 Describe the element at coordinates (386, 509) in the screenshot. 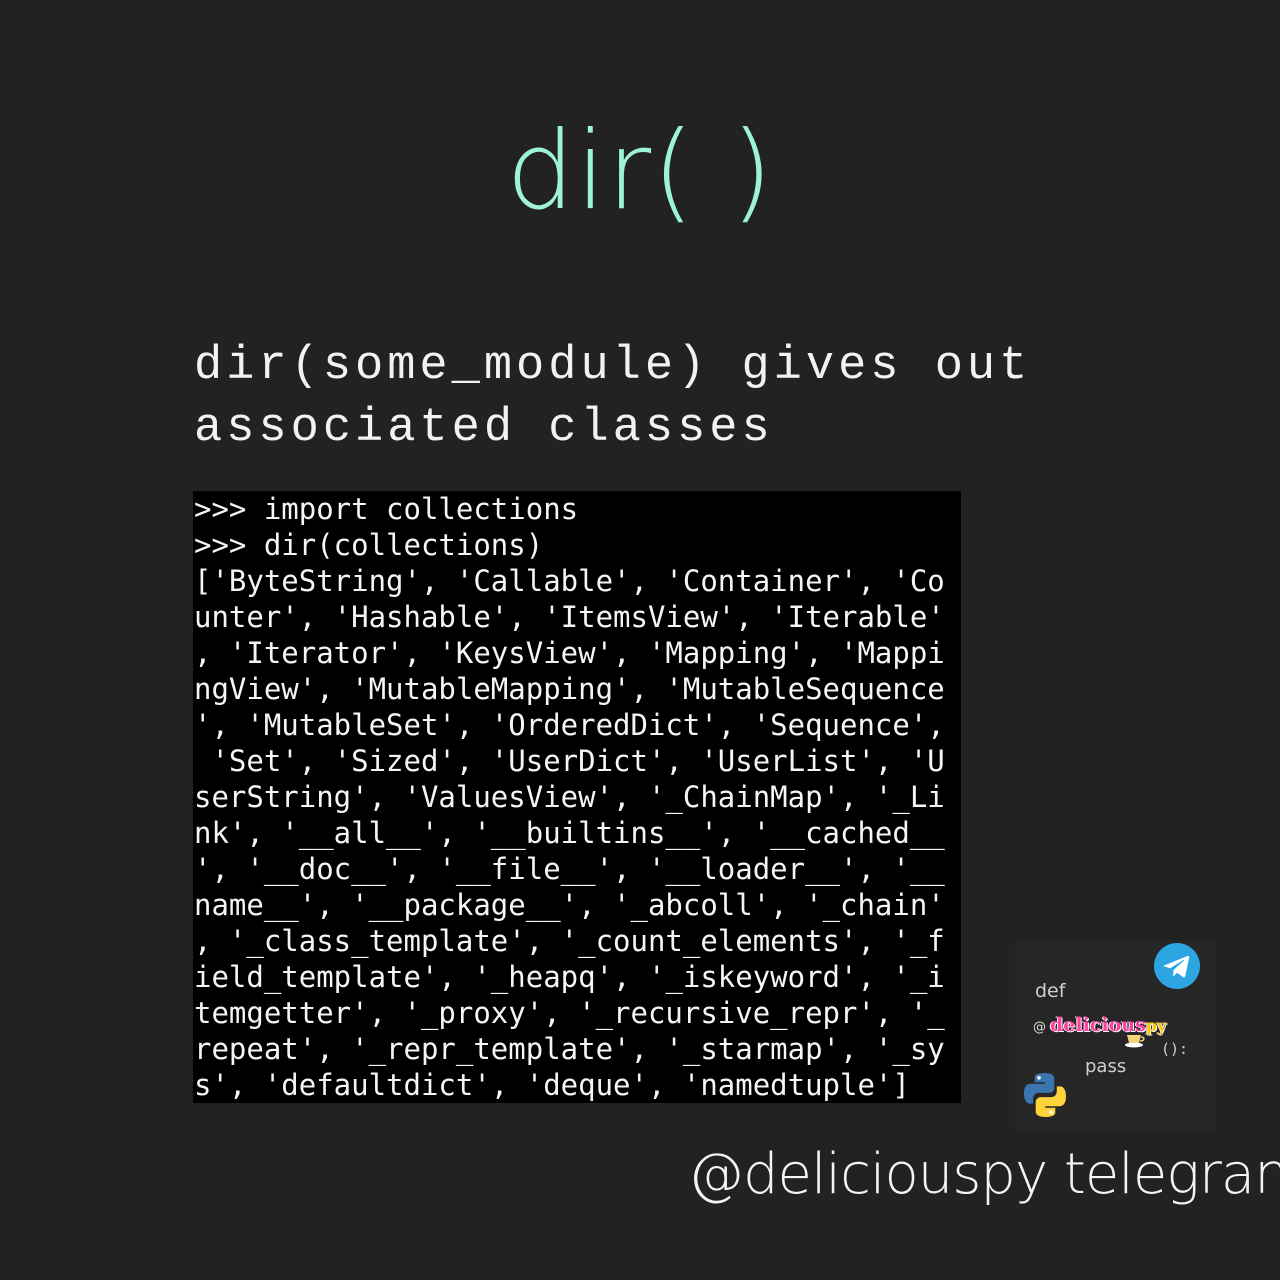

I see `terminal-line: >>> import collections` at that location.